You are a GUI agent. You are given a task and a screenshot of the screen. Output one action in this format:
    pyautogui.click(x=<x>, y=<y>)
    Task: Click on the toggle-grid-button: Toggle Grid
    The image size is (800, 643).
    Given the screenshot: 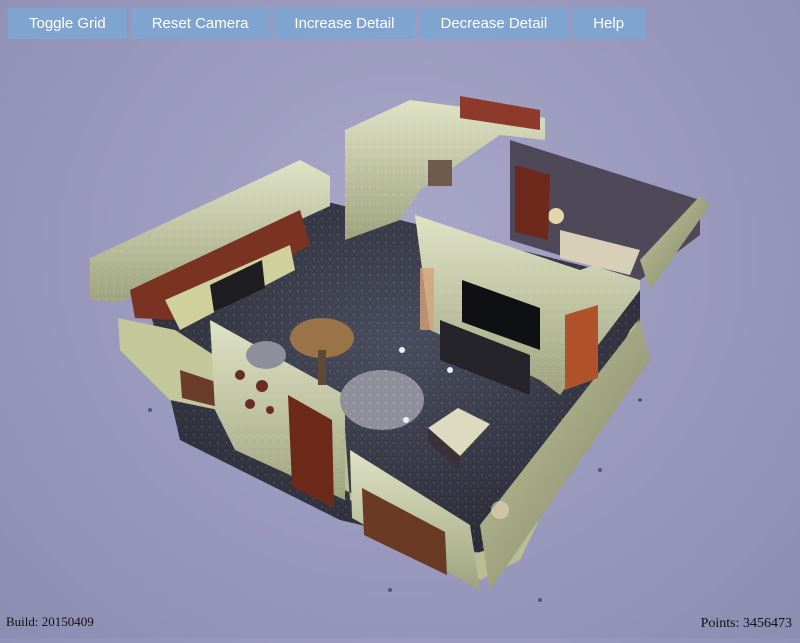 What is the action you would take?
    pyautogui.click(x=67, y=23)
    